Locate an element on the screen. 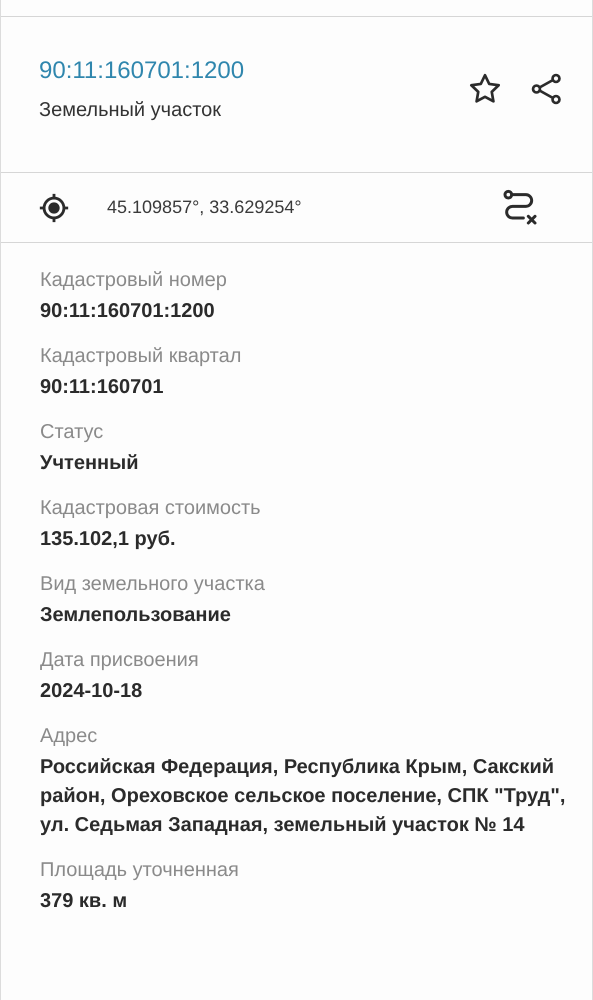  field-label: Вид земельного участка is located at coordinates (153, 584).